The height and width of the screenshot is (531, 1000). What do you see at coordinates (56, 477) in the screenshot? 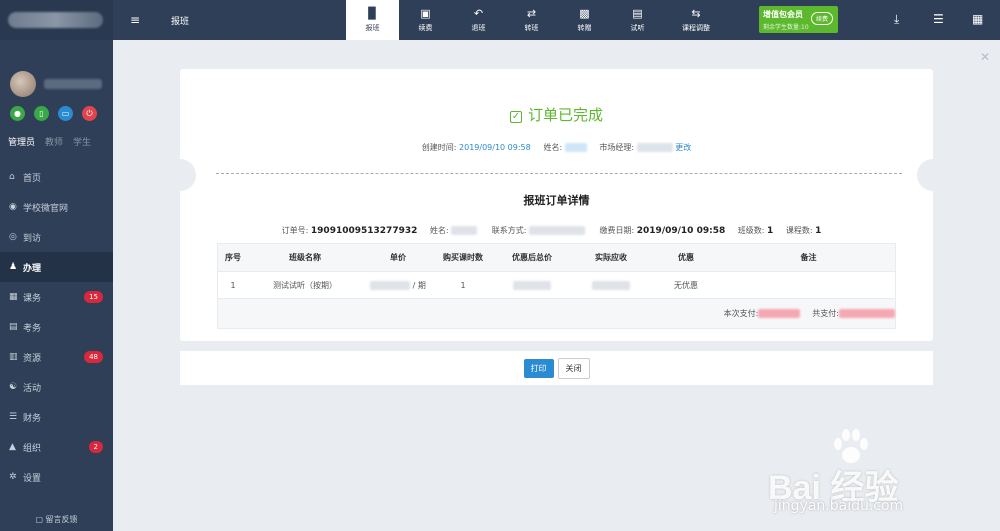
I see `sidebar-item-settings: ✲ 设置` at bounding box center [56, 477].